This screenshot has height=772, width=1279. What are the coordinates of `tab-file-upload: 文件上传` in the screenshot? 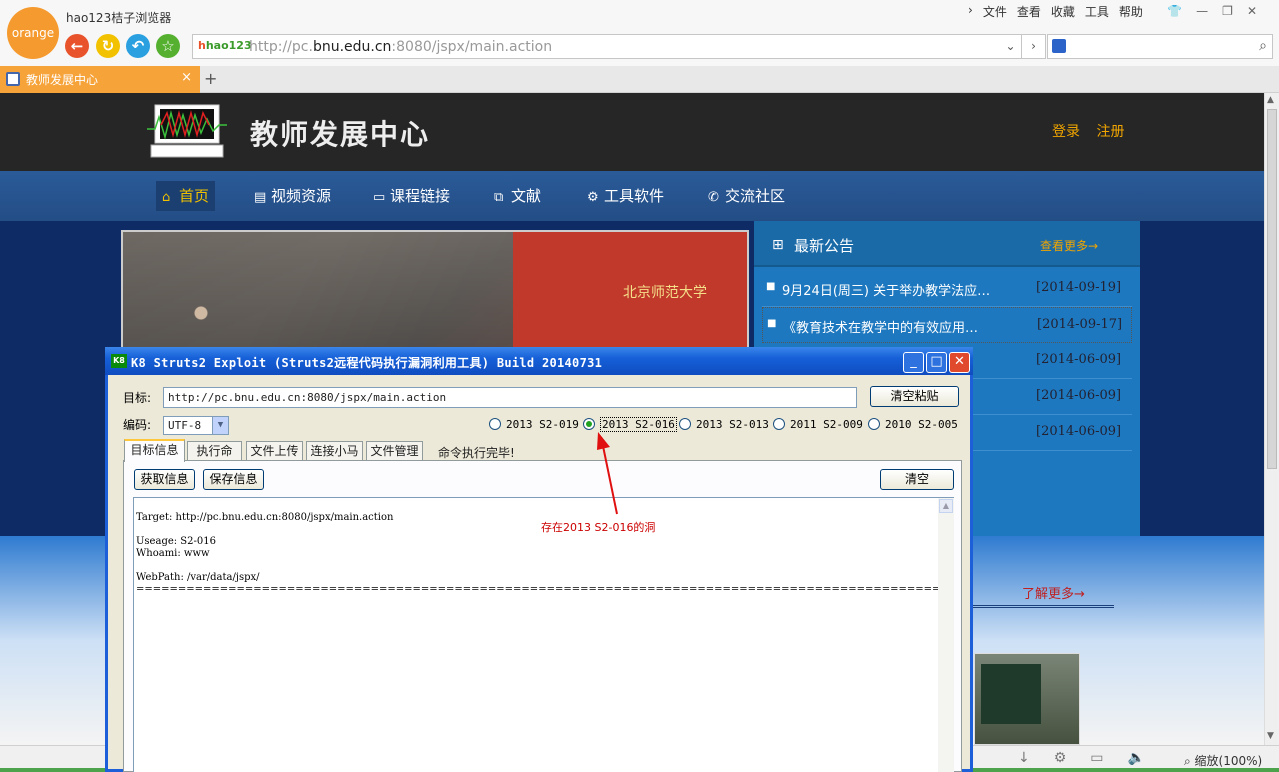 It's located at (274, 451).